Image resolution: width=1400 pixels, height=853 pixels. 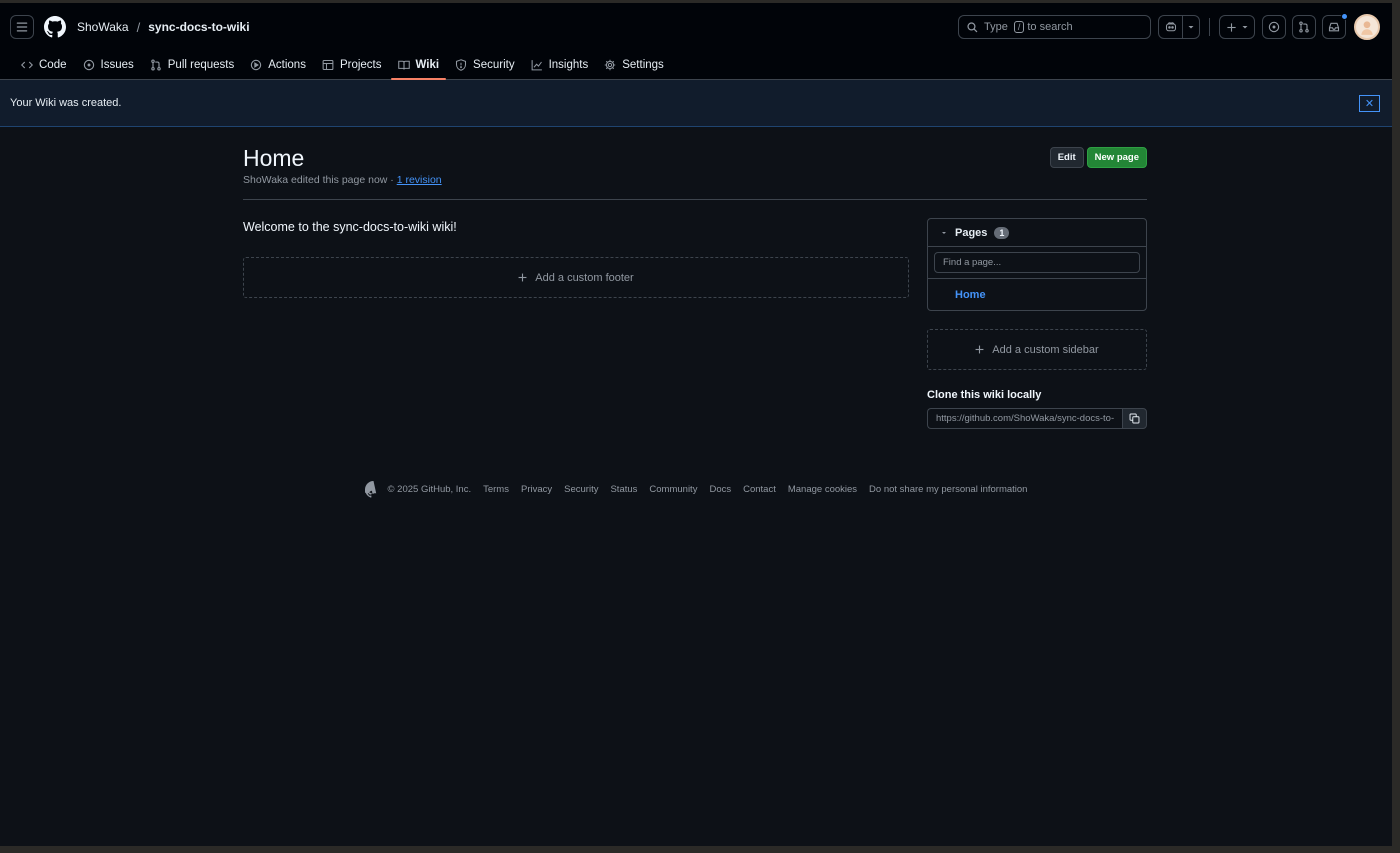 I want to click on tab-projects: Projects, so click(x=352, y=65).